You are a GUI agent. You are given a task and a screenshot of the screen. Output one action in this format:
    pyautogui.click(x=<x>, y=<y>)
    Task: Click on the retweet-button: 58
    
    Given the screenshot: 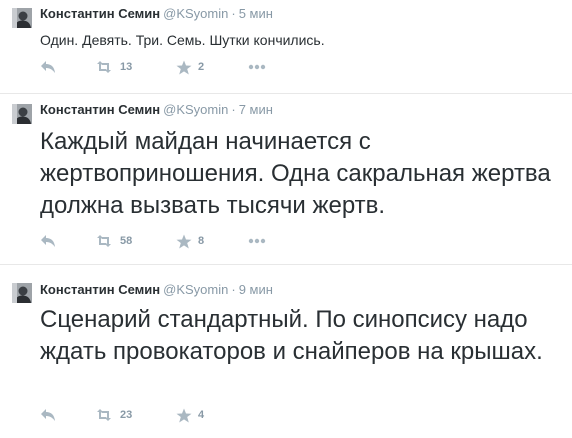 What is the action you would take?
    pyautogui.click(x=113, y=241)
    